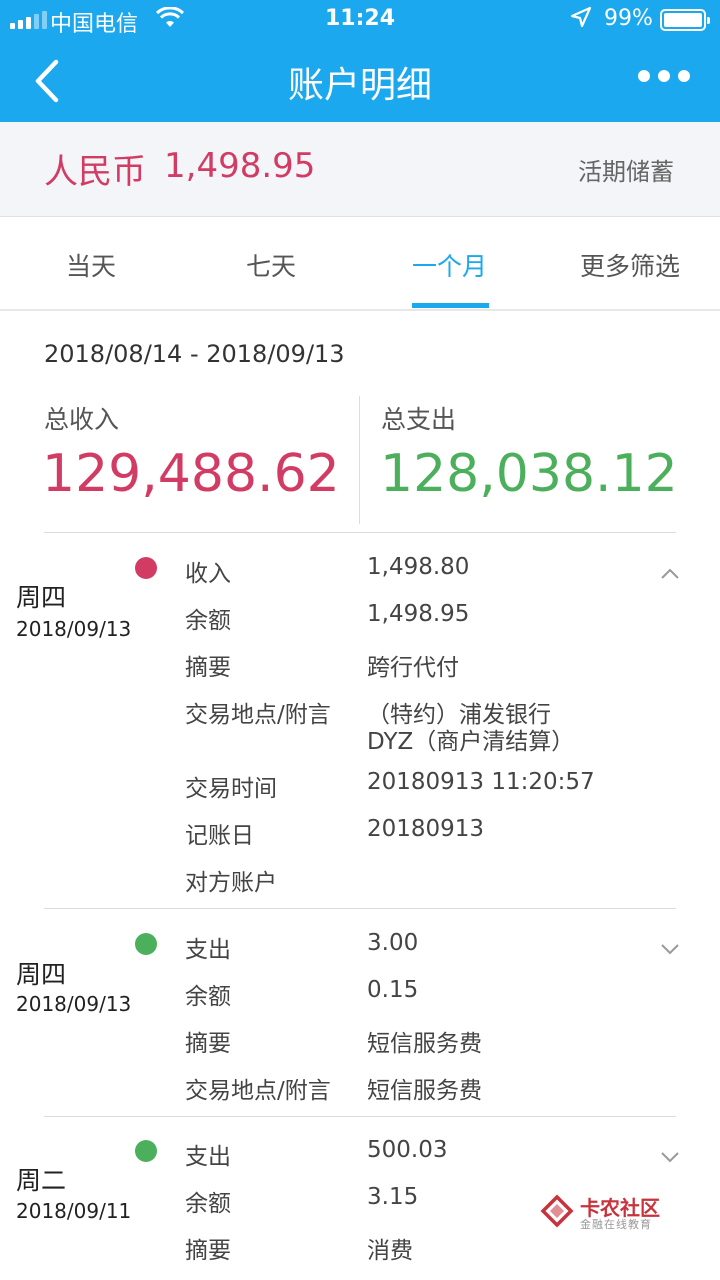 The height and width of the screenshot is (1280, 720). Describe the element at coordinates (360, 20) in the screenshot. I see `status-bar: 中国电信 11:24 99%` at that location.